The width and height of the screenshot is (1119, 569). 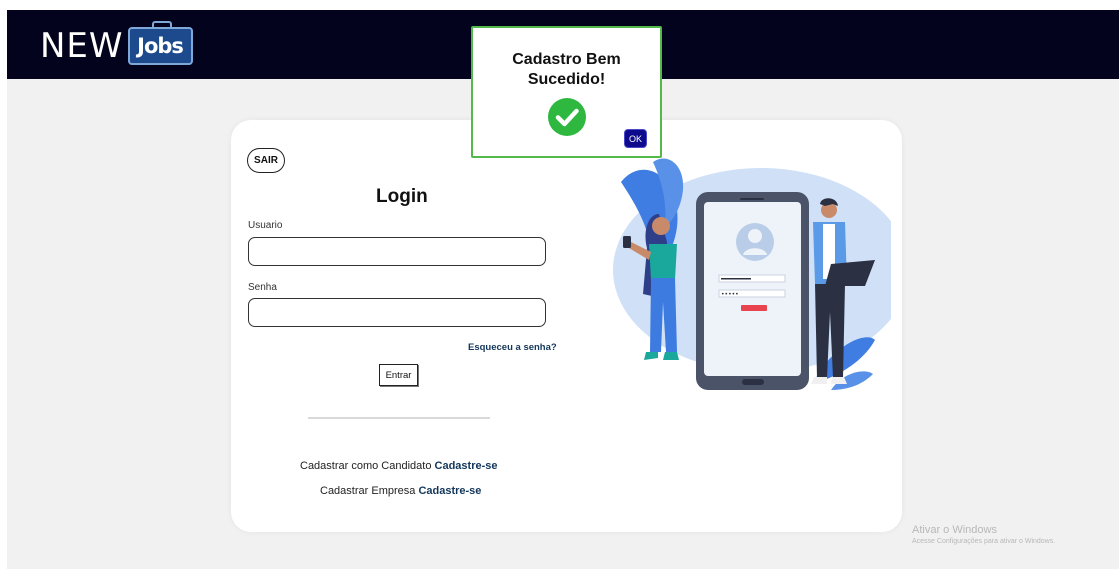 What do you see at coordinates (466, 466) in the screenshot?
I see `register-candidate-link: Cadastre-se` at bounding box center [466, 466].